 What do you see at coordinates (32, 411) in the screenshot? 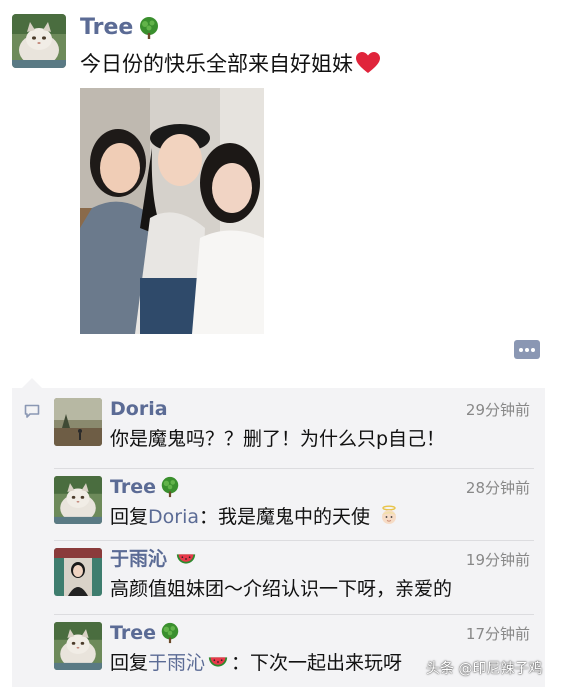
I see `comment-icon` at bounding box center [32, 411].